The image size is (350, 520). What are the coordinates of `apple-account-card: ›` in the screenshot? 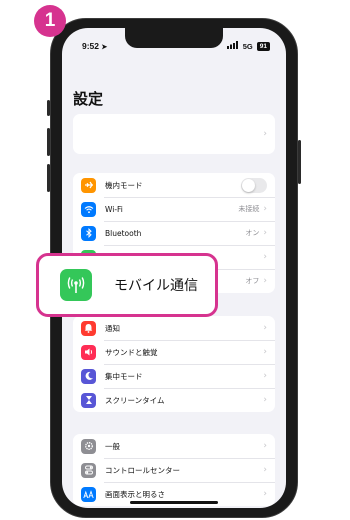 It's located at (174, 134).